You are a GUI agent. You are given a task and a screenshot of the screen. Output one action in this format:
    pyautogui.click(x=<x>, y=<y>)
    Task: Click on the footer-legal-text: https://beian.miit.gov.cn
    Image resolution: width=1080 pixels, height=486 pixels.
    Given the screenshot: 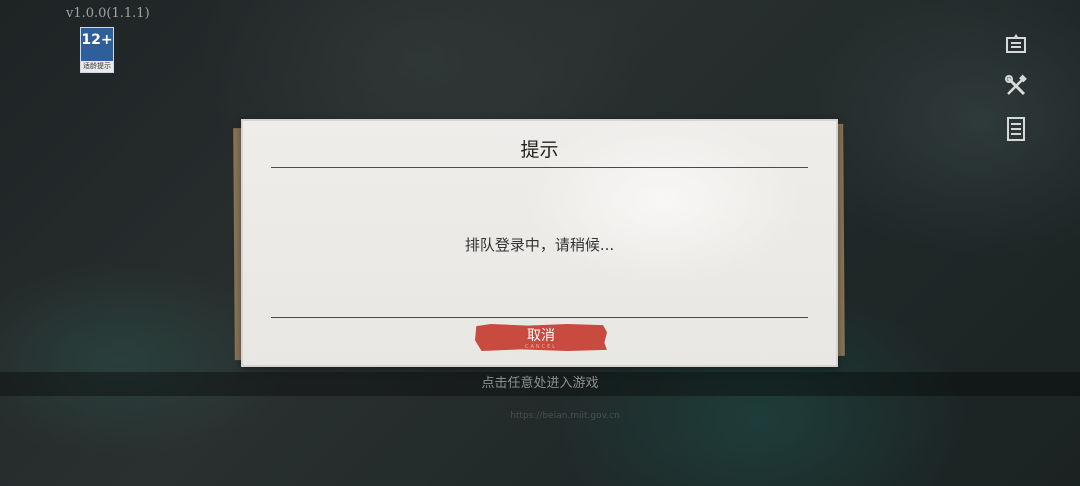 What is the action you would take?
    pyautogui.click(x=565, y=416)
    